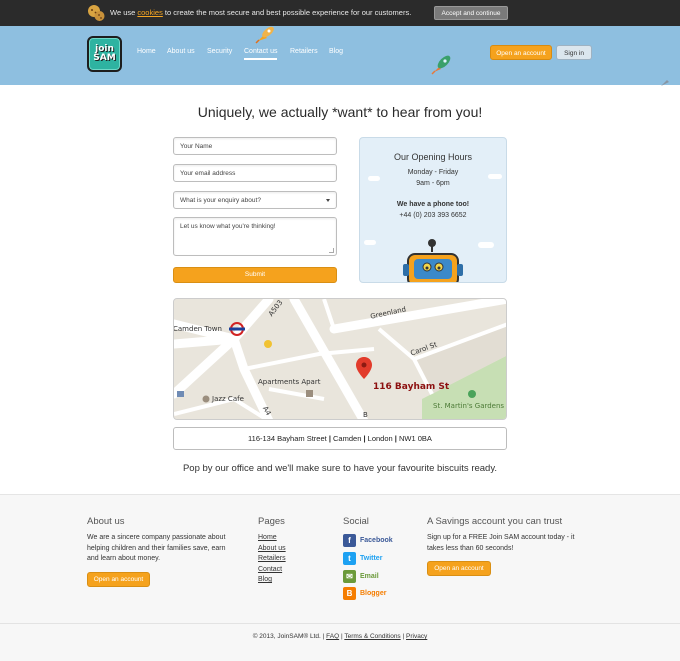  Describe the element at coordinates (336, 51) in the screenshot. I see `nav-blog: Blog` at that location.